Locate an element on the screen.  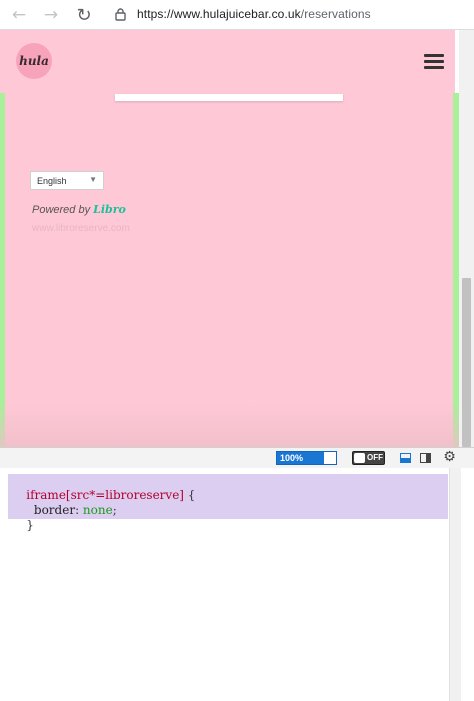
devtools-toolbar: 100% OFF ⚙ is located at coordinates (237, 458).